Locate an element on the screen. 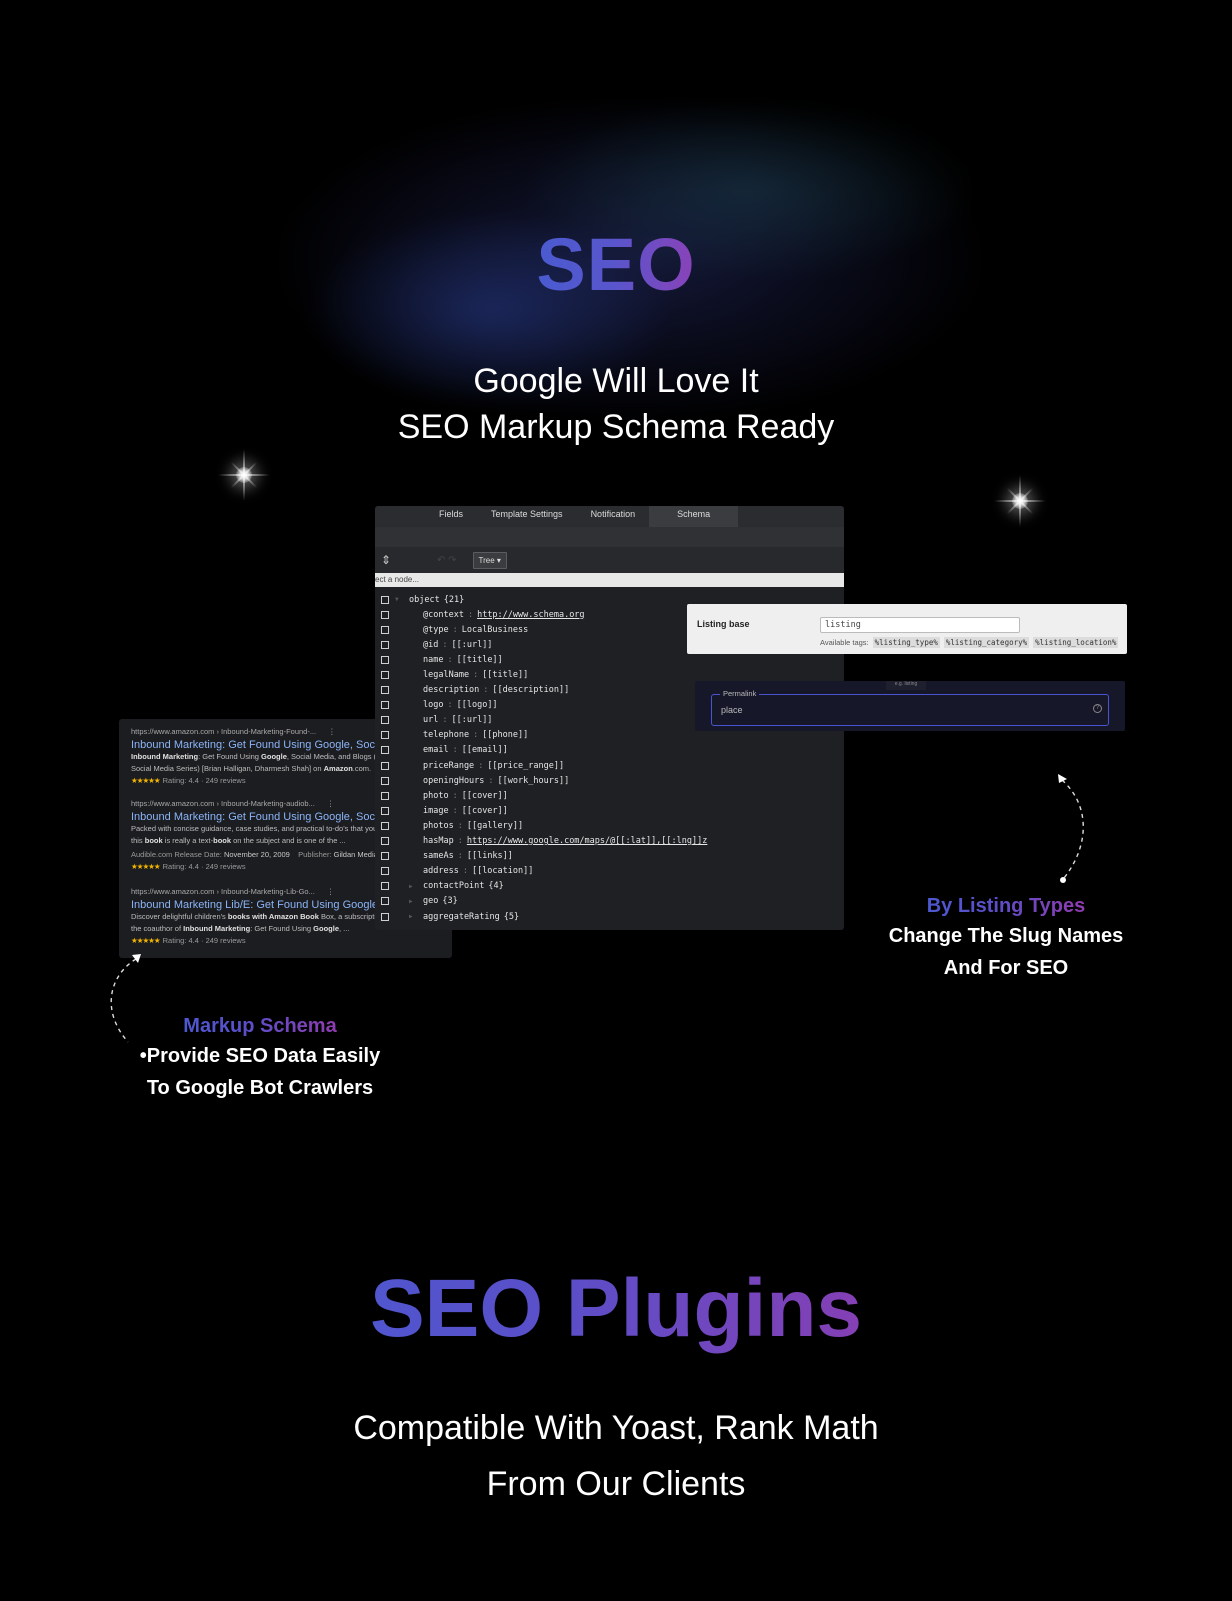 Image resolution: width=1232 pixels, height=1601 pixels. tree-row: photos: [[gallery]] is located at coordinates (609, 825).